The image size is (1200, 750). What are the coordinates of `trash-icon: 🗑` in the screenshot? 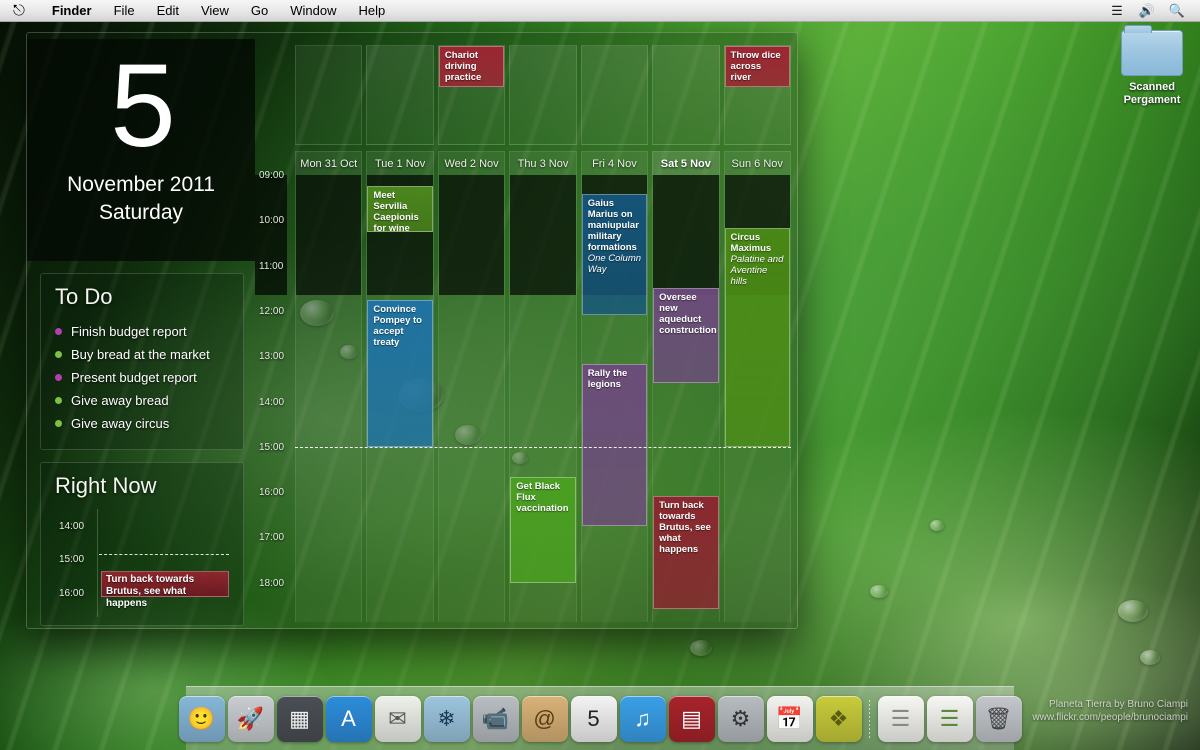 It's located at (998, 719).